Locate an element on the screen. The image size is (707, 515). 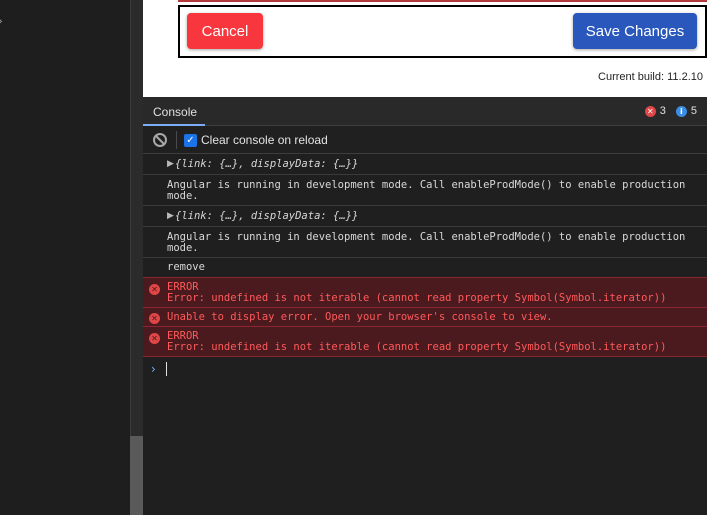
tab-console: Console is located at coordinates (174, 111).